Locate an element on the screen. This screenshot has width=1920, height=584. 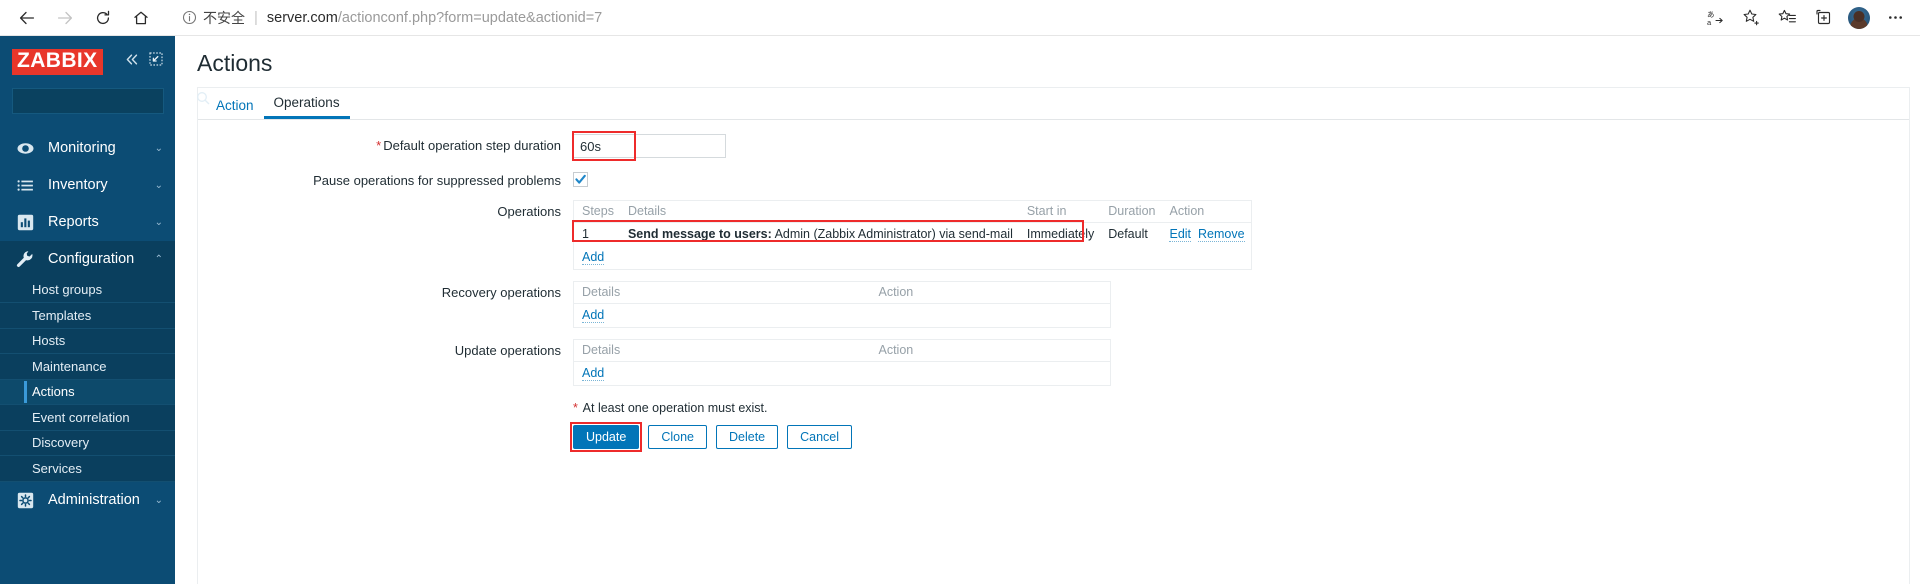
duration-input is located at coordinates (649, 146).